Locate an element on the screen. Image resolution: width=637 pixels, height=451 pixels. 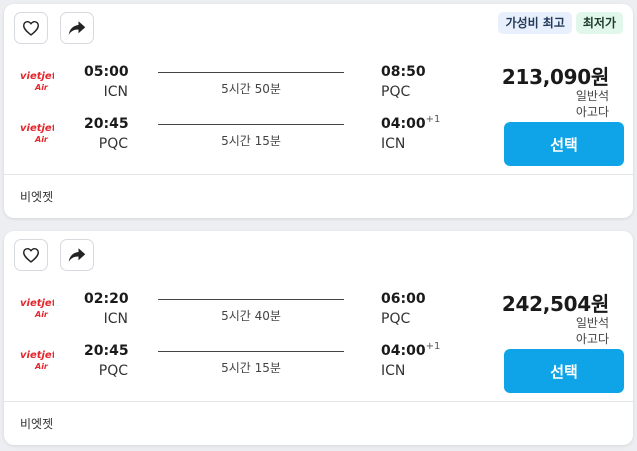
price: 242,504원 is located at coordinates (555, 304).